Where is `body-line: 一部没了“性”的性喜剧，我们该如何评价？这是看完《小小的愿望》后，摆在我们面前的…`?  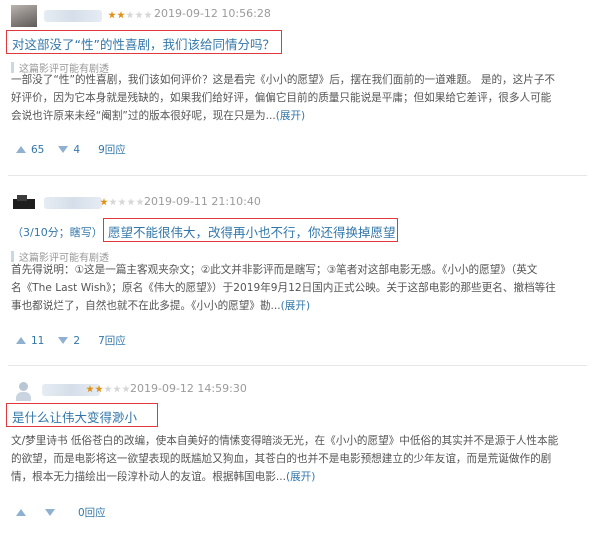 body-line: 一部没了“性”的性喜剧，我们该如何评价？这是看完《小小的愿望》后，摆在我们面前的… is located at coordinates (283, 80).